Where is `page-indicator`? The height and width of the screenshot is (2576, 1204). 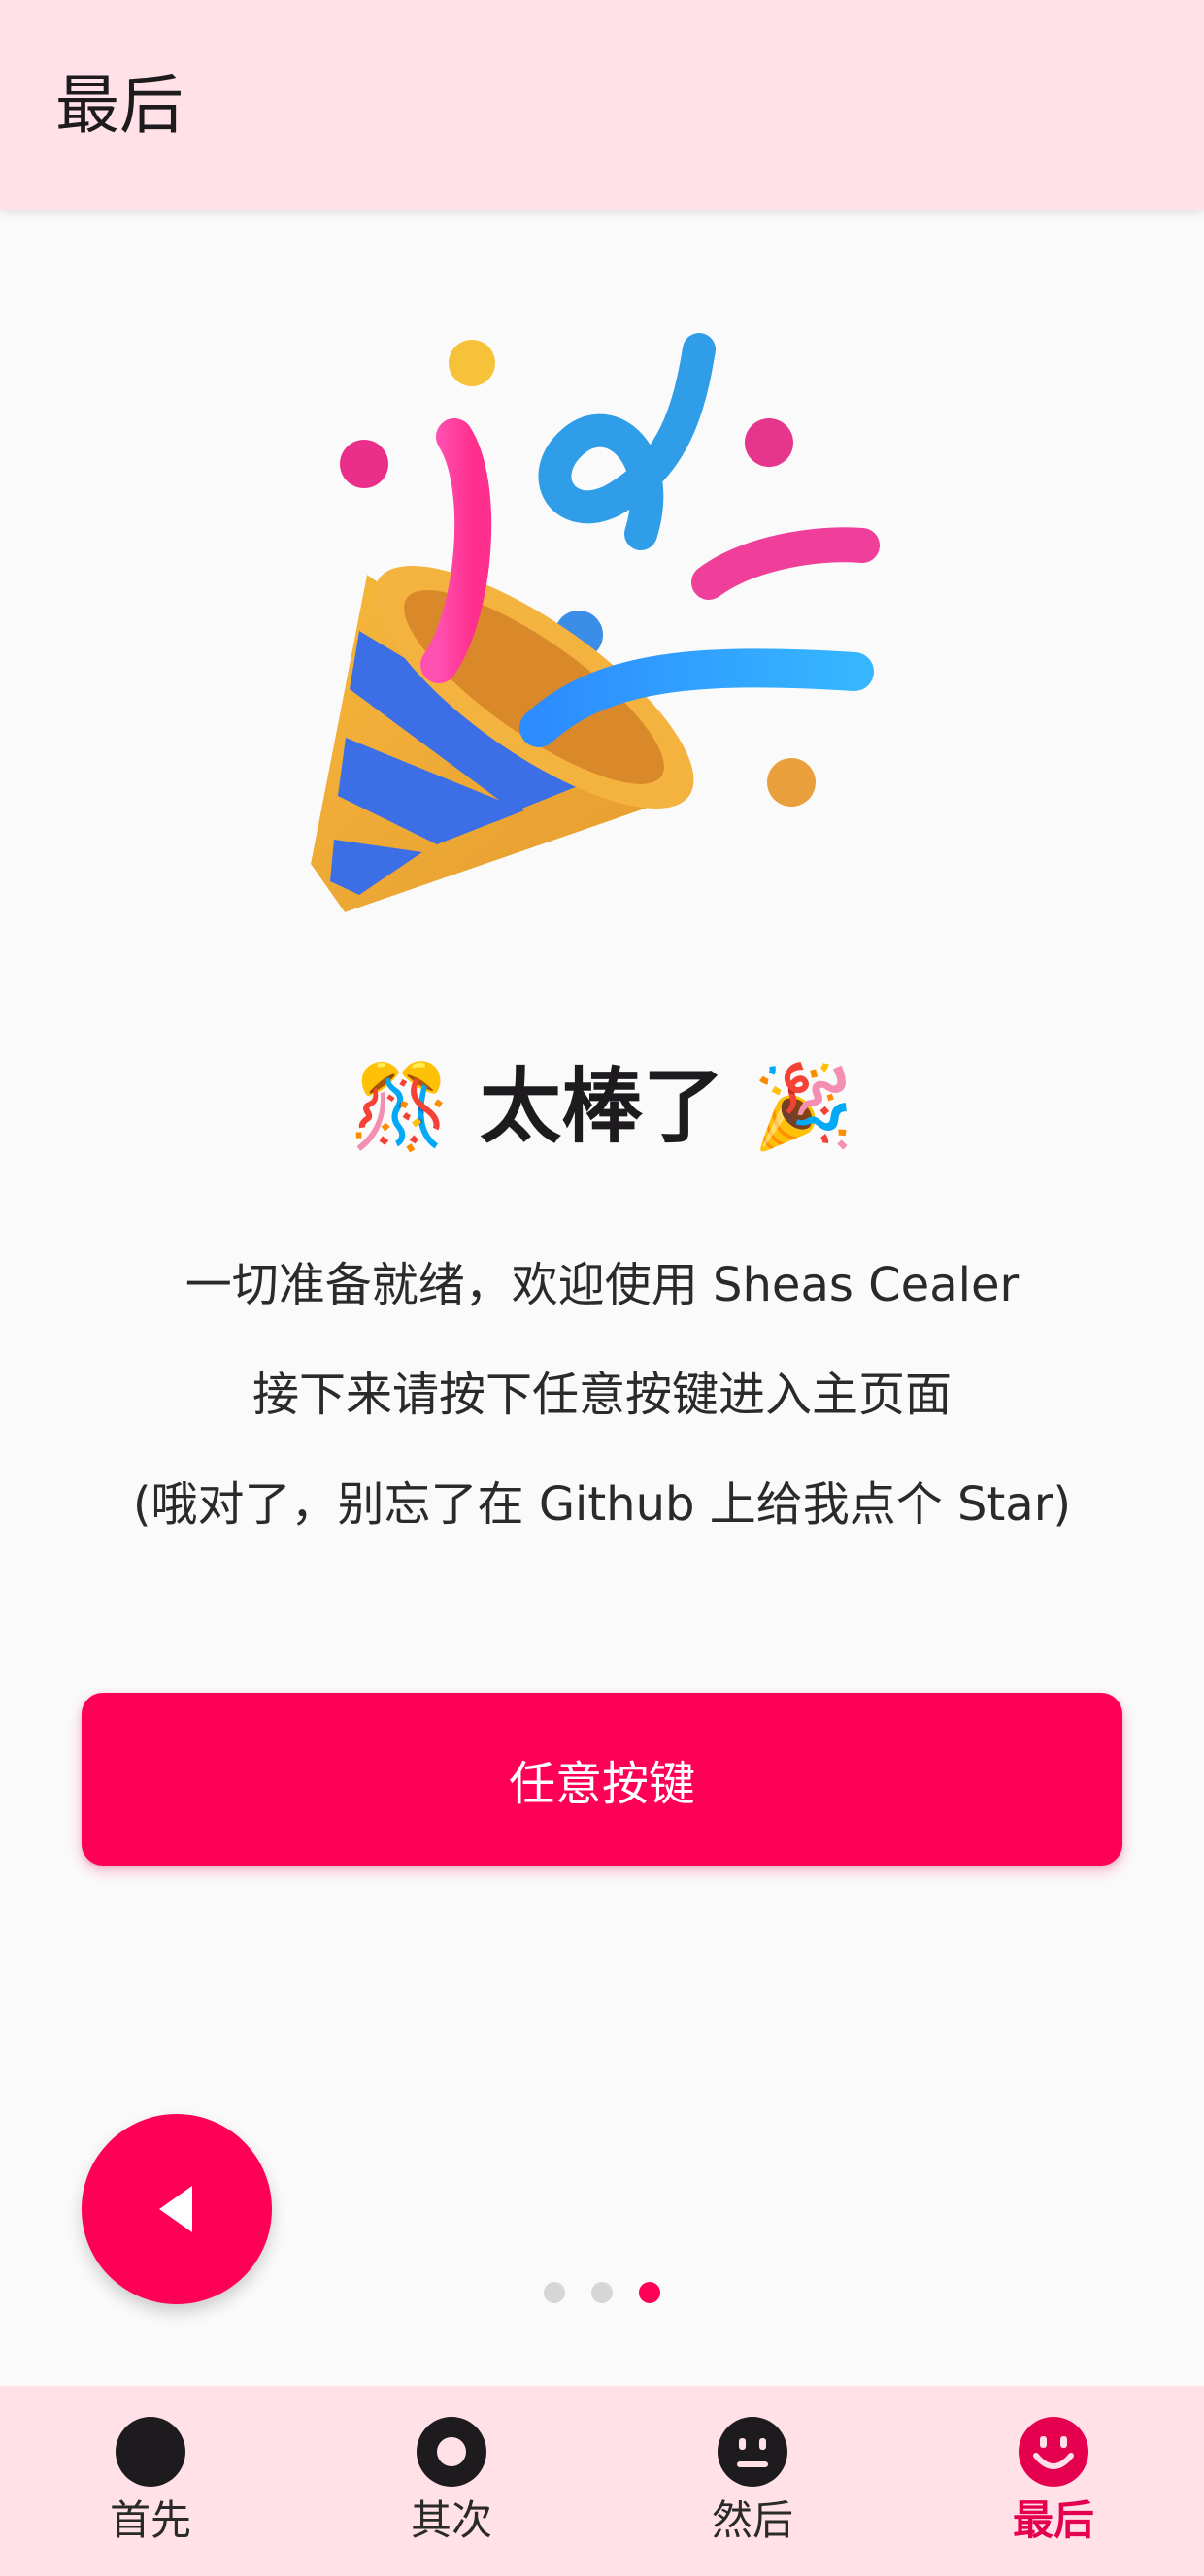 page-indicator is located at coordinates (602, 2293).